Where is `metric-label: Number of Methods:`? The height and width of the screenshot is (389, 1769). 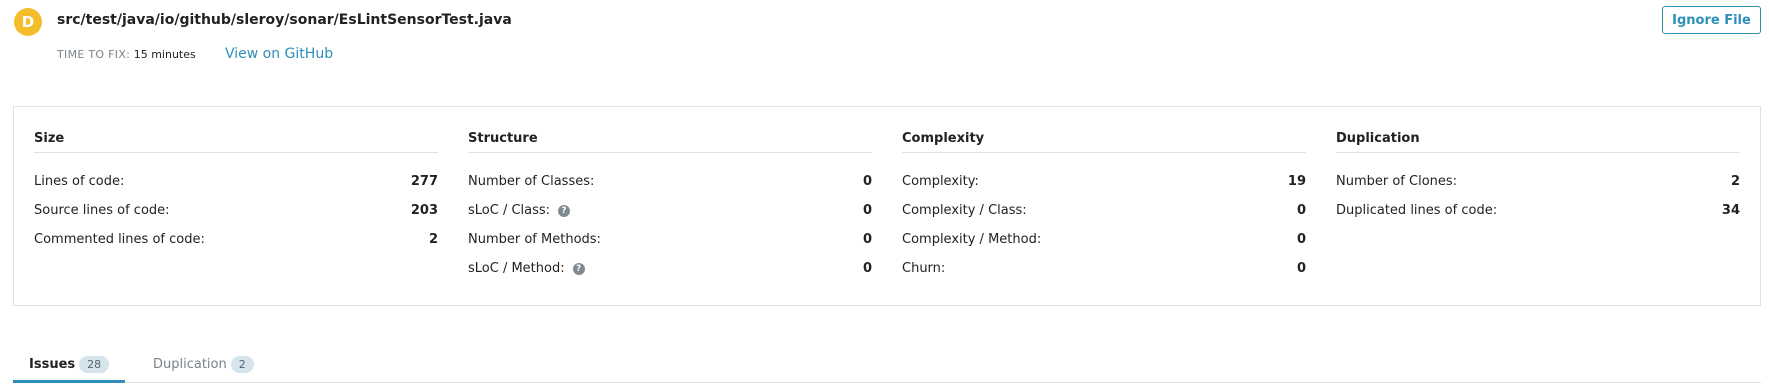
metric-label: Number of Methods: is located at coordinates (534, 239).